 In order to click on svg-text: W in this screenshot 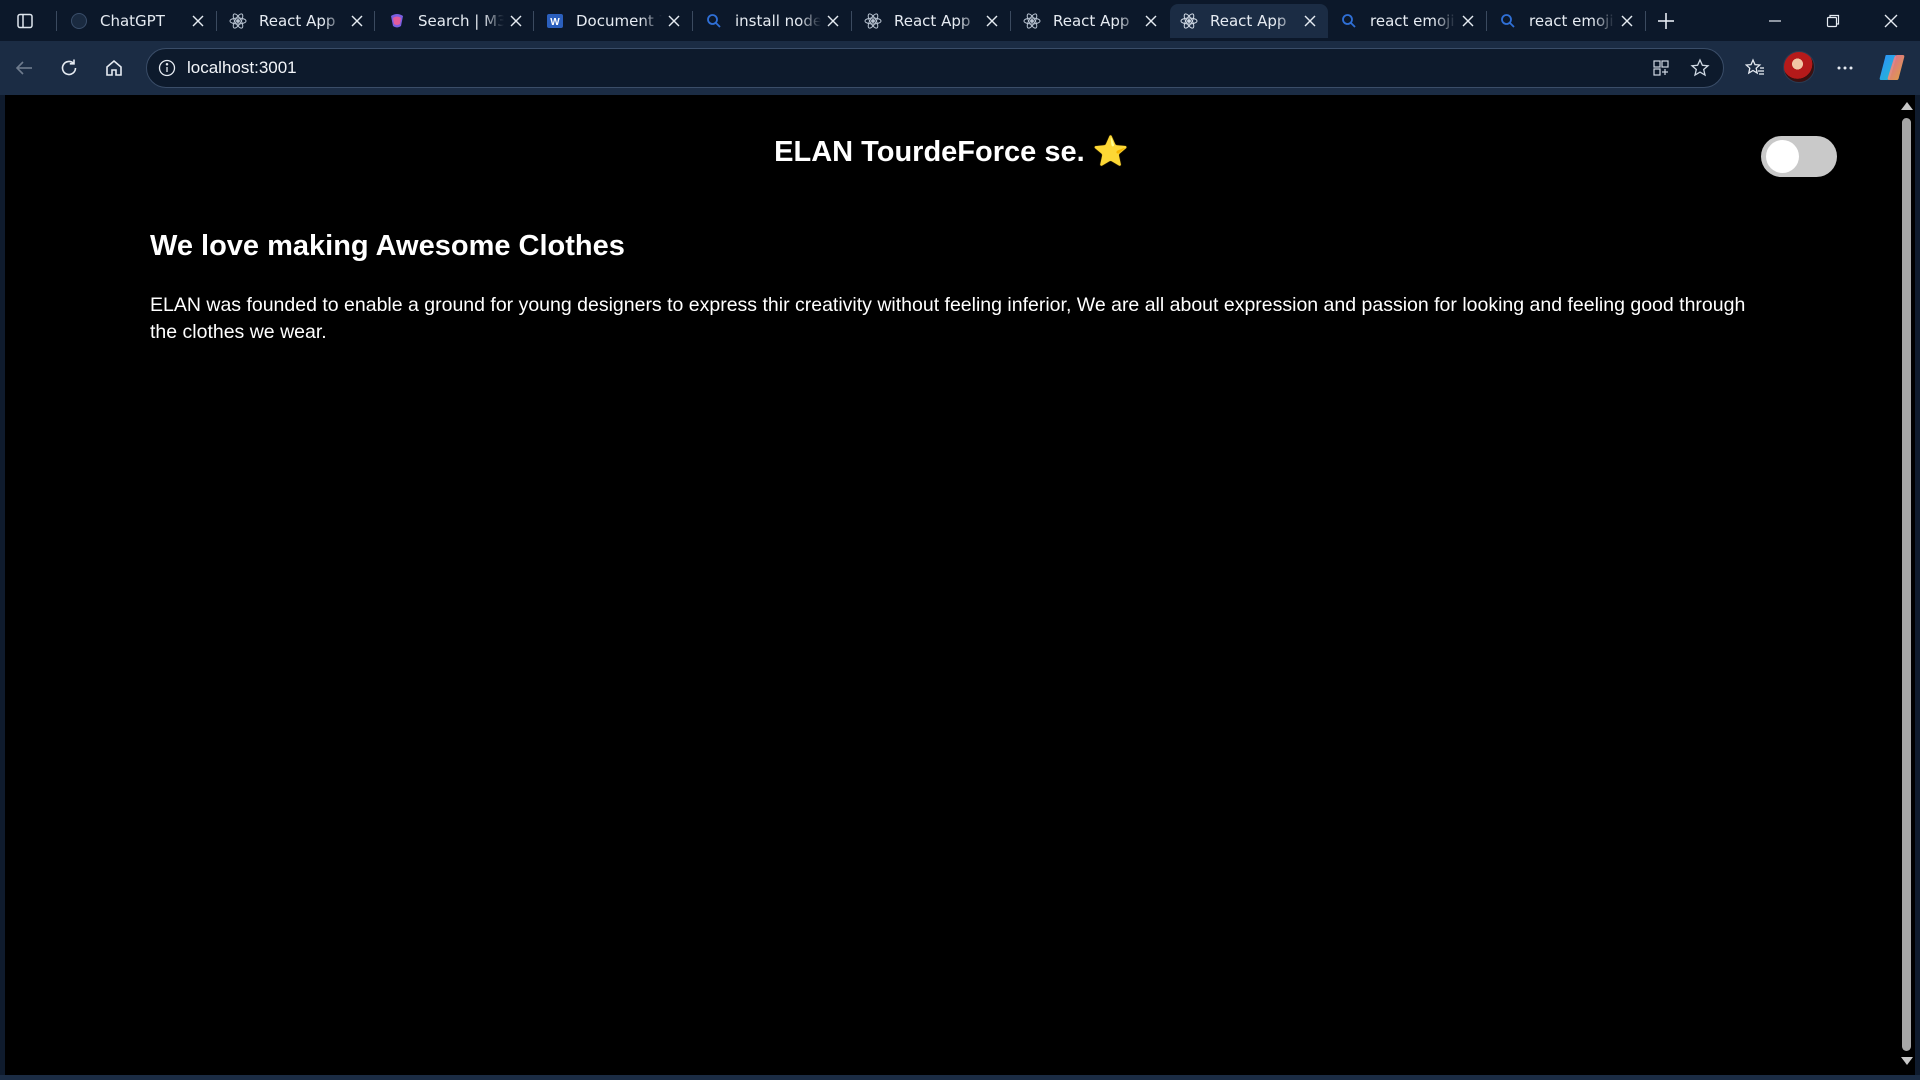, I will do `click(555, 22)`.